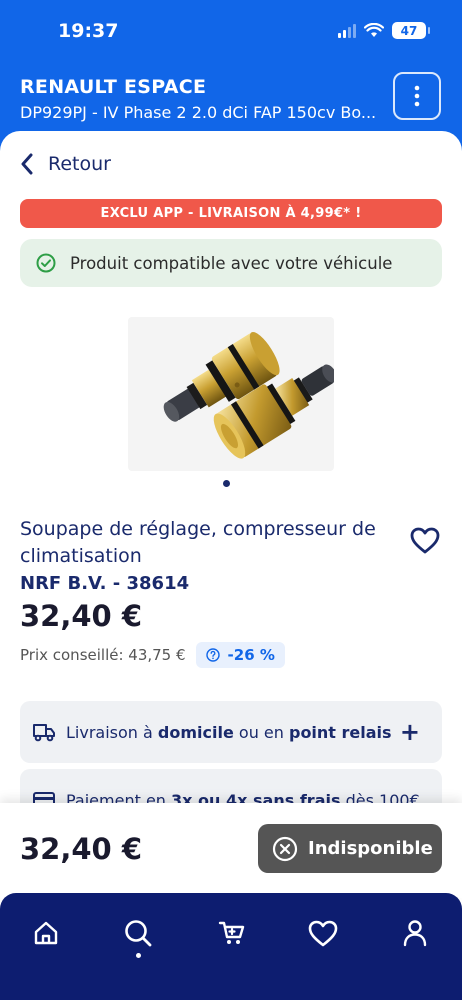 The image size is (462, 1000). I want to click on discount-badge: -26 %, so click(240, 655).